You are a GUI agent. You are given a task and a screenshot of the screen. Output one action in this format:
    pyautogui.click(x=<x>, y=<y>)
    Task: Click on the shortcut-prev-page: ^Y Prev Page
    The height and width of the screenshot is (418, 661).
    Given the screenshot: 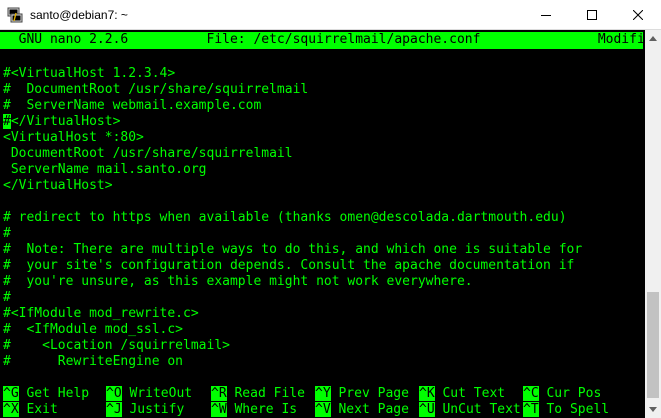 What is the action you would take?
    pyautogui.click(x=362, y=394)
    